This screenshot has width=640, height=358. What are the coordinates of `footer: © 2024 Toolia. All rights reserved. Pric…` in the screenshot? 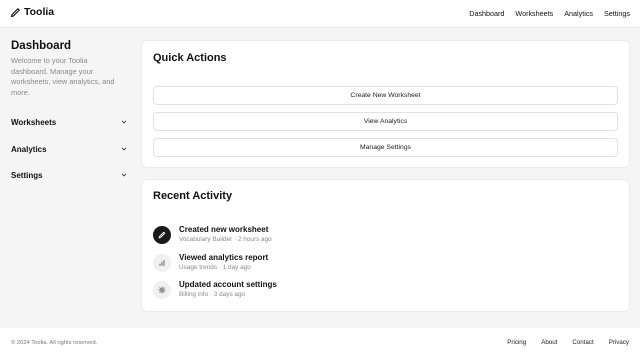 It's located at (320, 343).